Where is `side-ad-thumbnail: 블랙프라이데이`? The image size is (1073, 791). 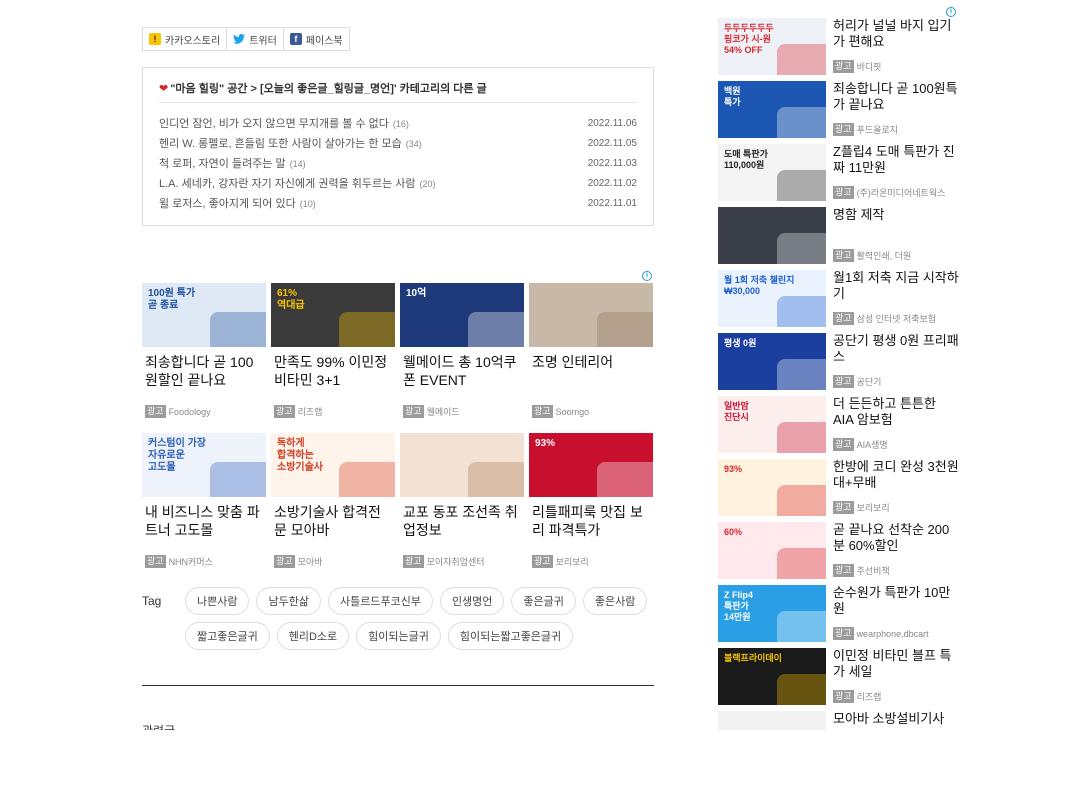 side-ad-thumbnail: 블랙프라이데이 is located at coordinates (772, 676).